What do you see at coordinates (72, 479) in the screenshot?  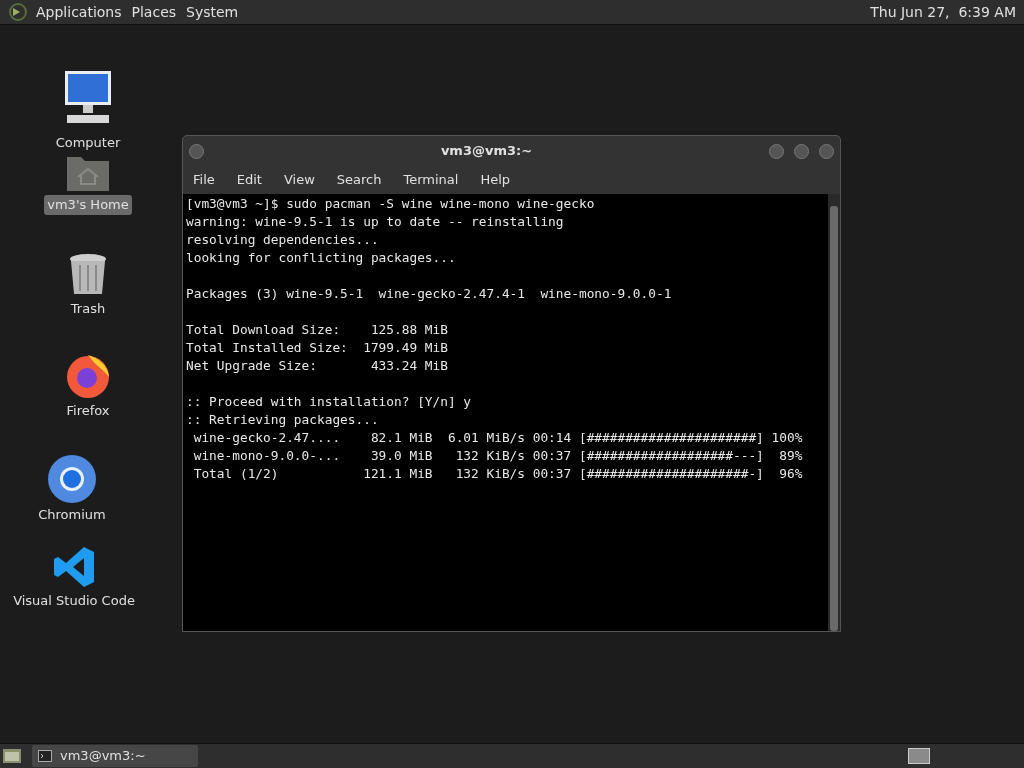 I see `chromium-icon` at bounding box center [72, 479].